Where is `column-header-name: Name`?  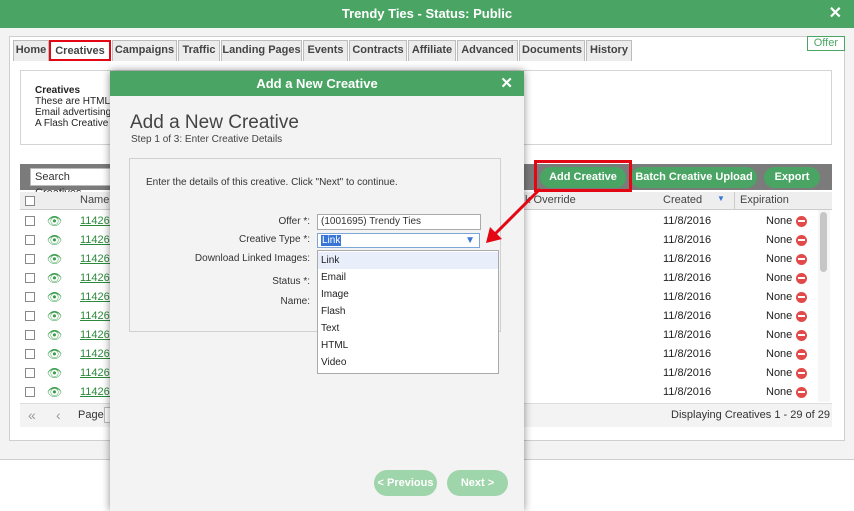
column-header-name: Name is located at coordinates (94, 200).